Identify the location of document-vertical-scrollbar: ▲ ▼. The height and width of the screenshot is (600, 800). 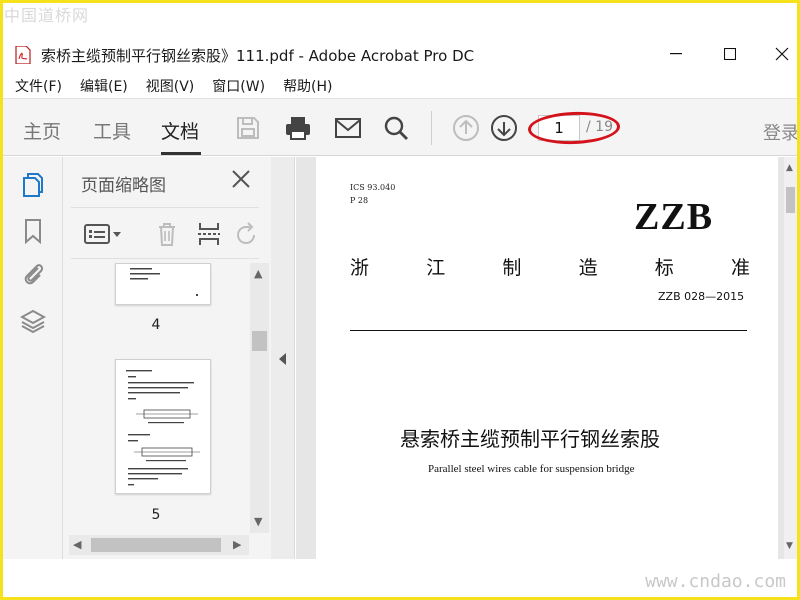
(790, 358).